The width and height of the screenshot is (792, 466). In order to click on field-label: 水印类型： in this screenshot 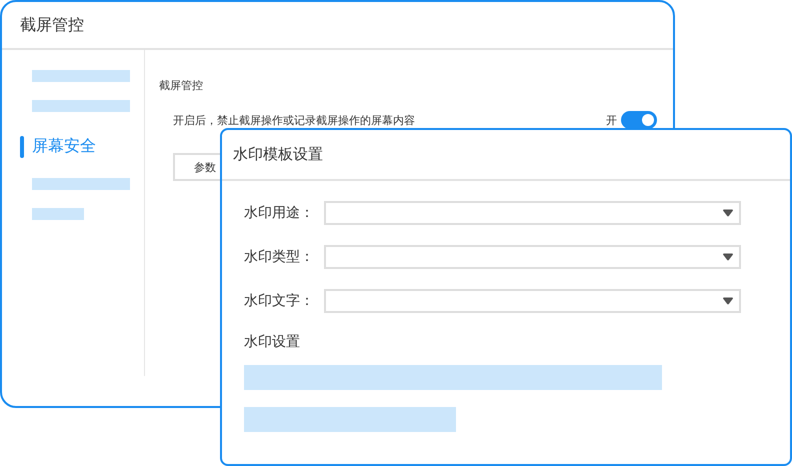, I will do `click(279, 257)`.